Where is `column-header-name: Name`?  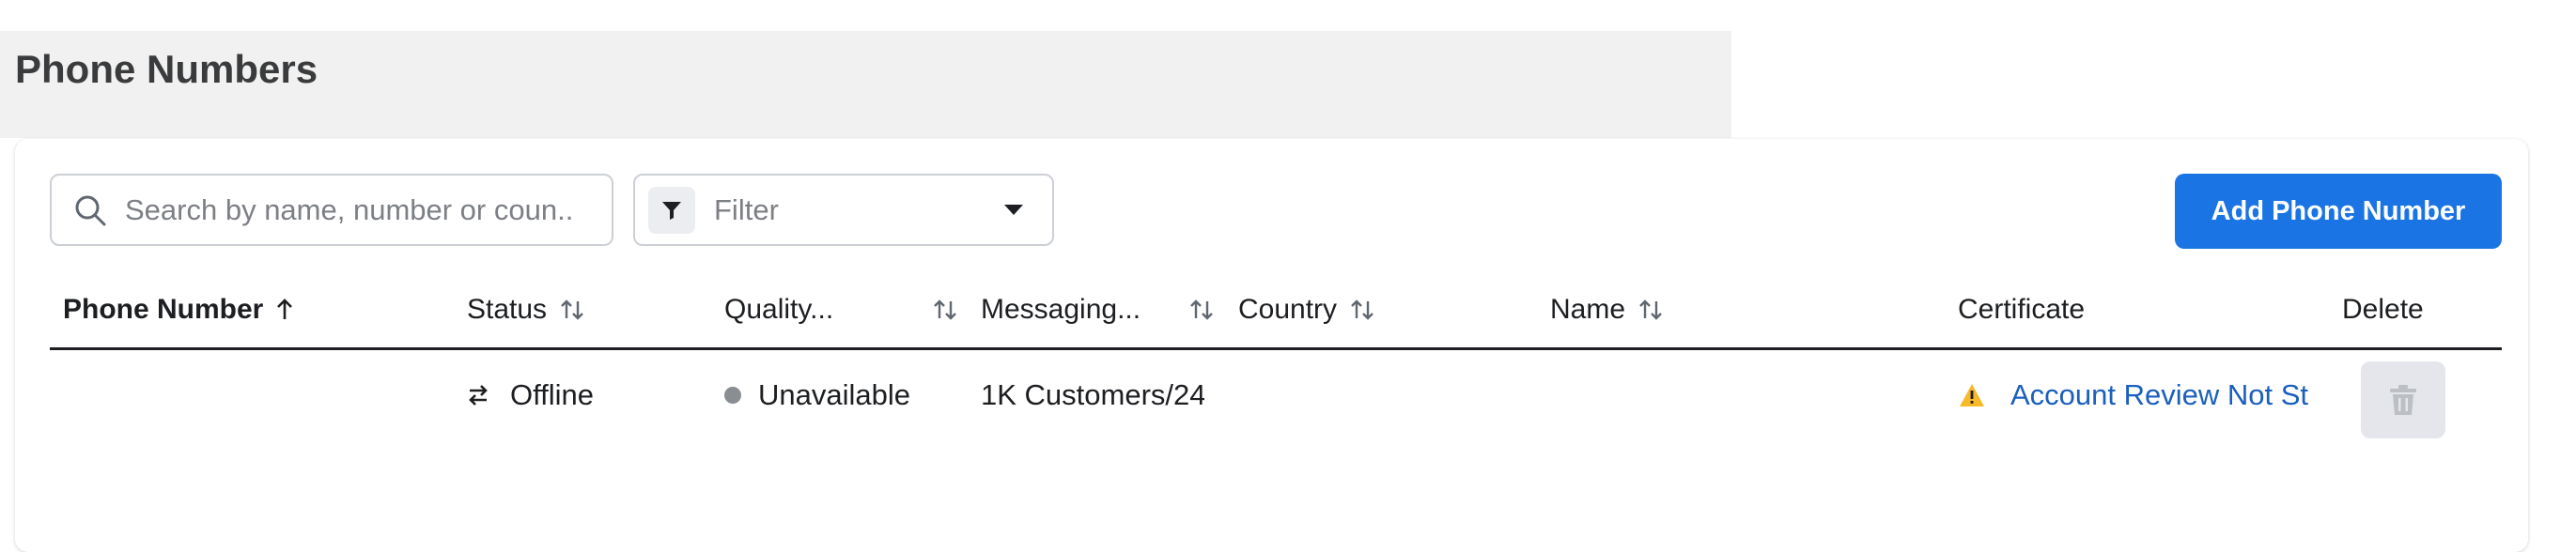 column-header-name: Name is located at coordinates (1606, 310).